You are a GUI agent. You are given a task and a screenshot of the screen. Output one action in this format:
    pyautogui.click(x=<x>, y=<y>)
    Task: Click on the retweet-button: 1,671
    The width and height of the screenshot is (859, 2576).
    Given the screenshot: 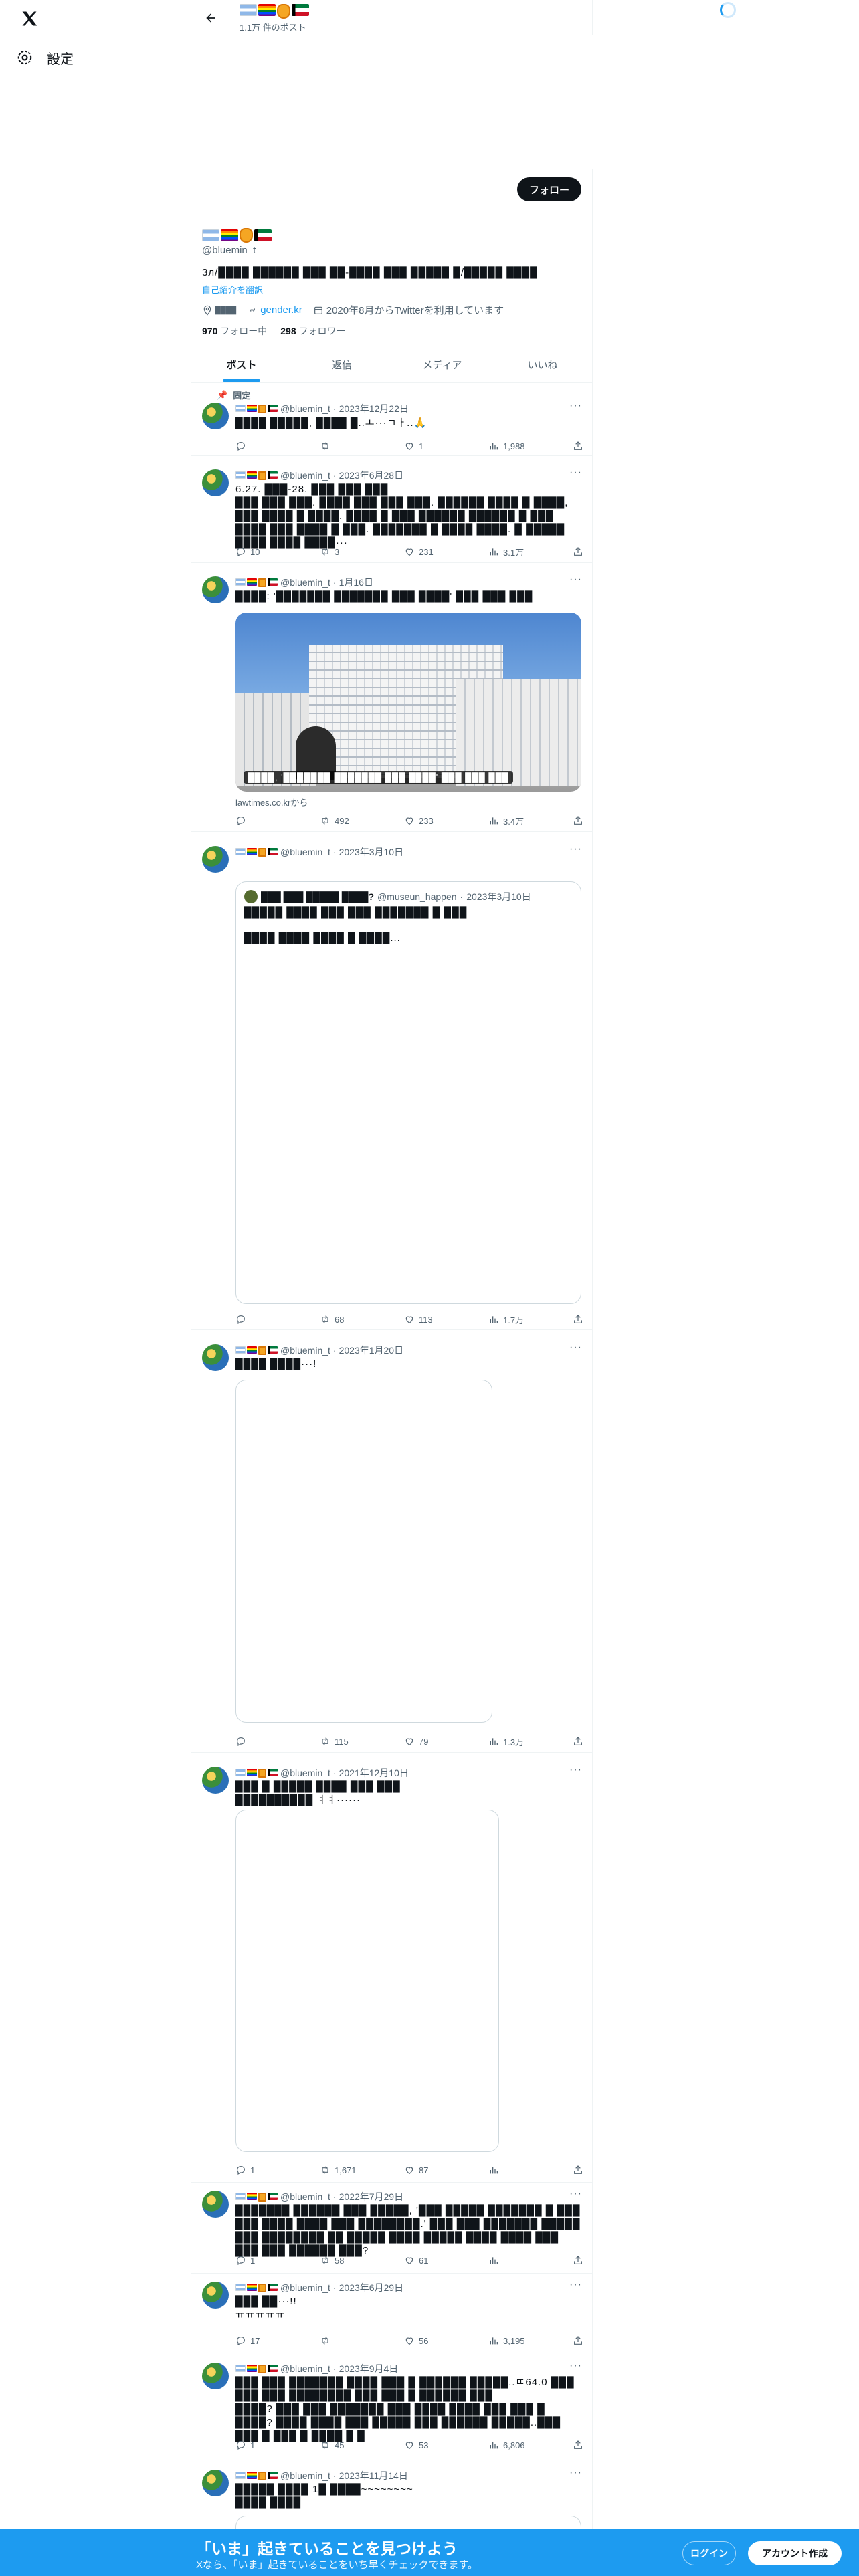 What is the action you would take?
    pyautogui.click(x=340, y=2170)
    